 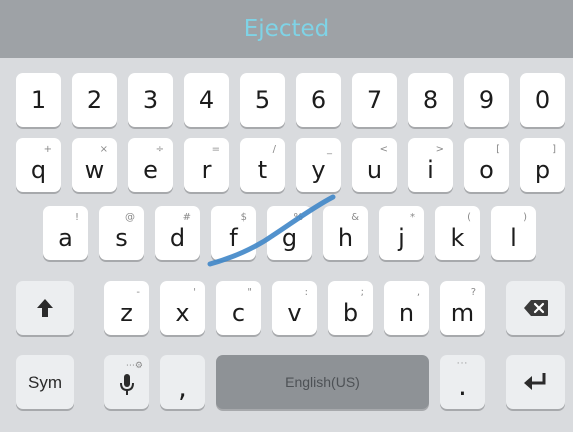 What do you see at coordinates (462, 382) in the screenshot?
I see `period-key: ··· .` at bounding box center [462, 382].